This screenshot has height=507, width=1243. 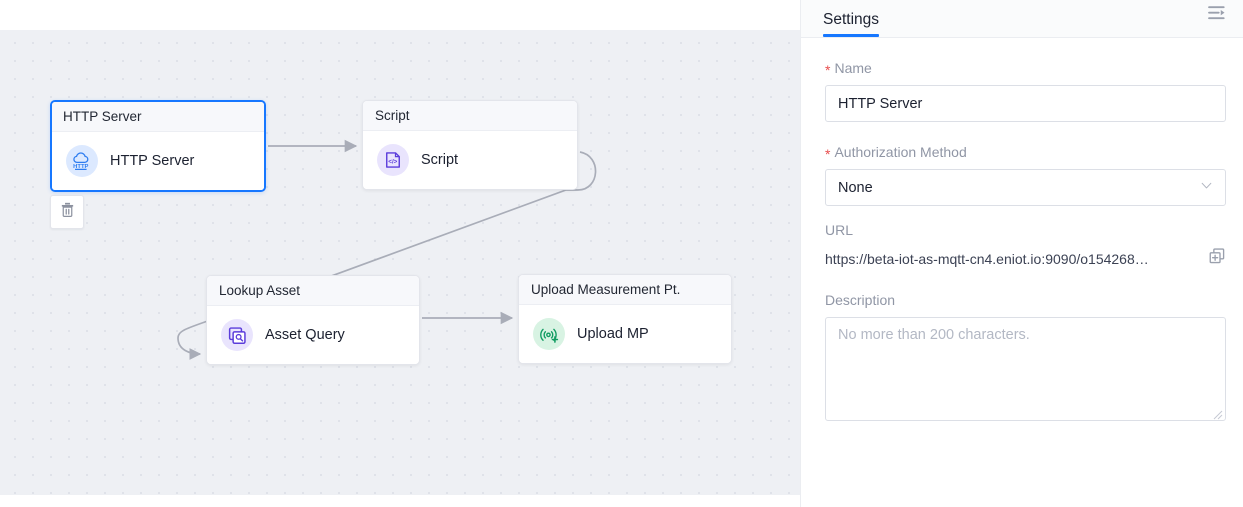 I want to click on field-name: * Name HTTP Server, so click(x=1025, y=91).